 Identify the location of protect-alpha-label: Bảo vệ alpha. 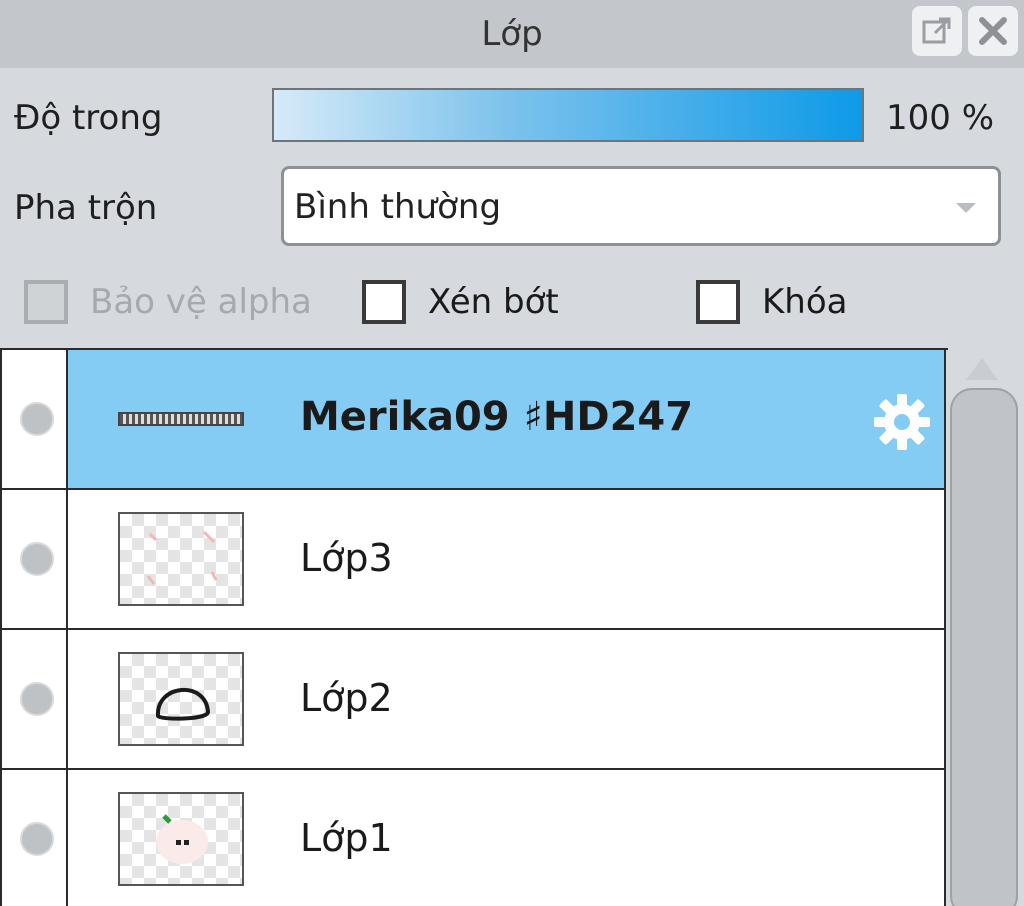
(201, 302).